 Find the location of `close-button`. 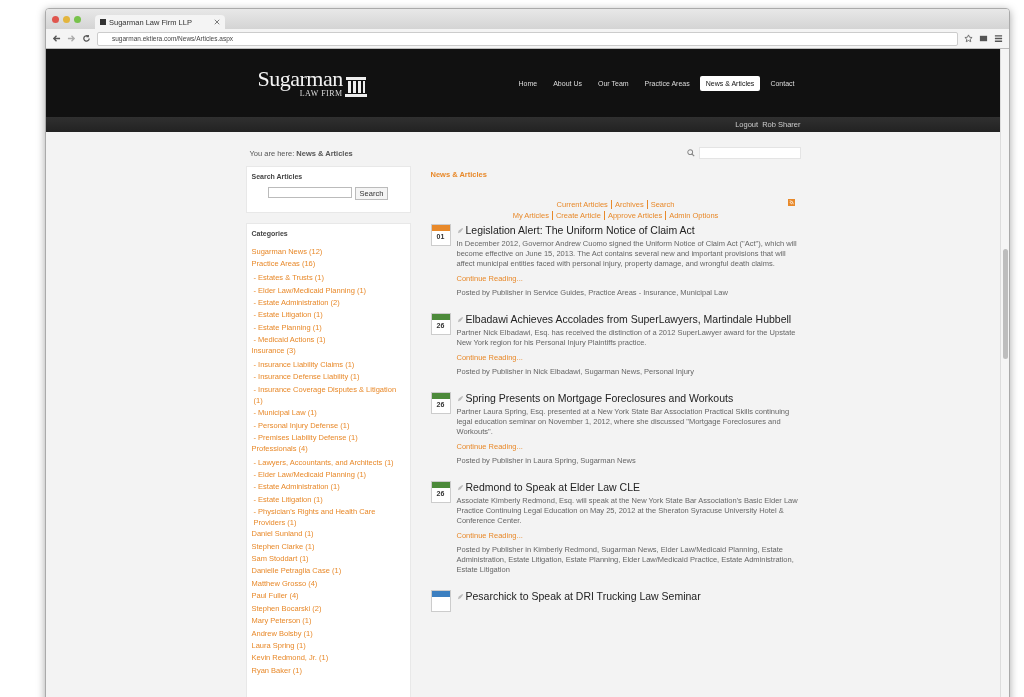

close-button is located at coordinates (55, 19).